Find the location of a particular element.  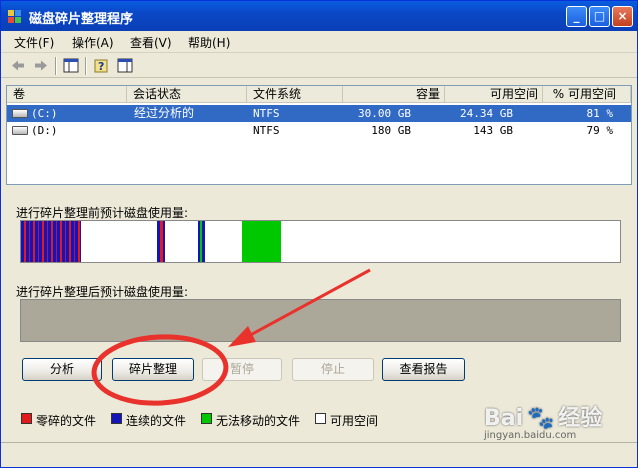

window-title: 磁盘碎片整理程序 is located at coordinates (81, 19).